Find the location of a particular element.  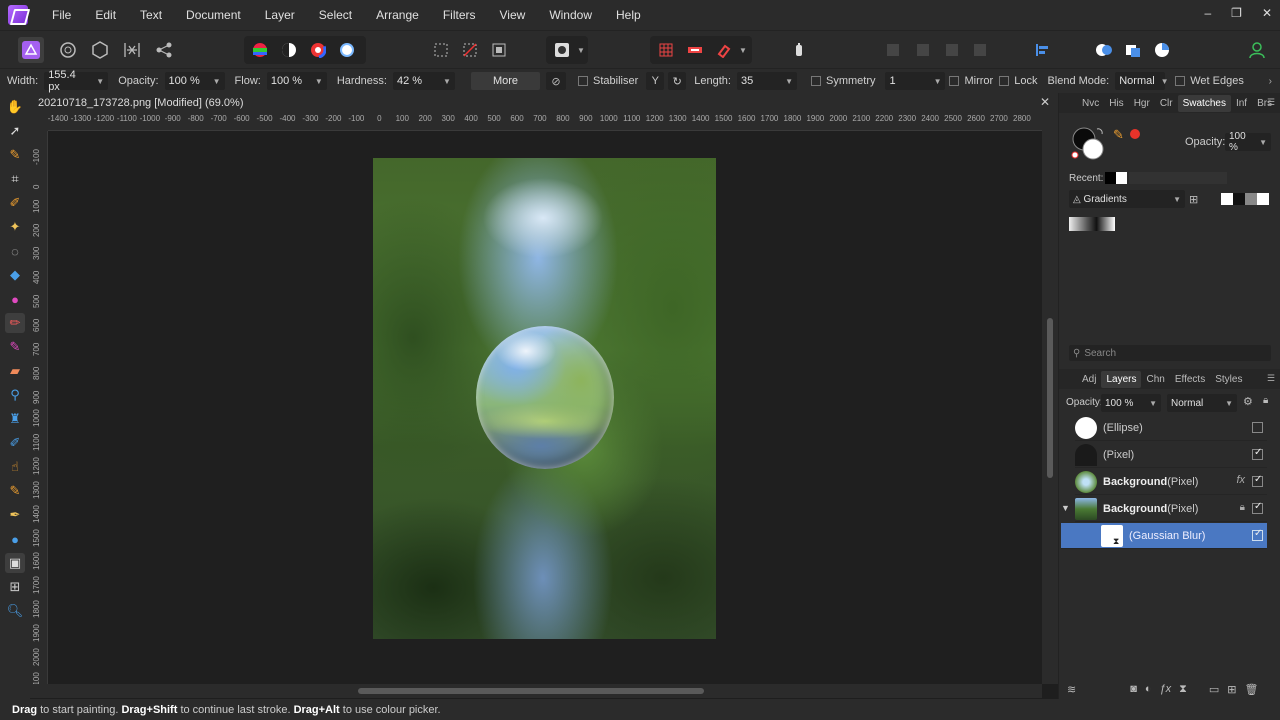

boolean-add-button is located at coordinates (1104, 50).